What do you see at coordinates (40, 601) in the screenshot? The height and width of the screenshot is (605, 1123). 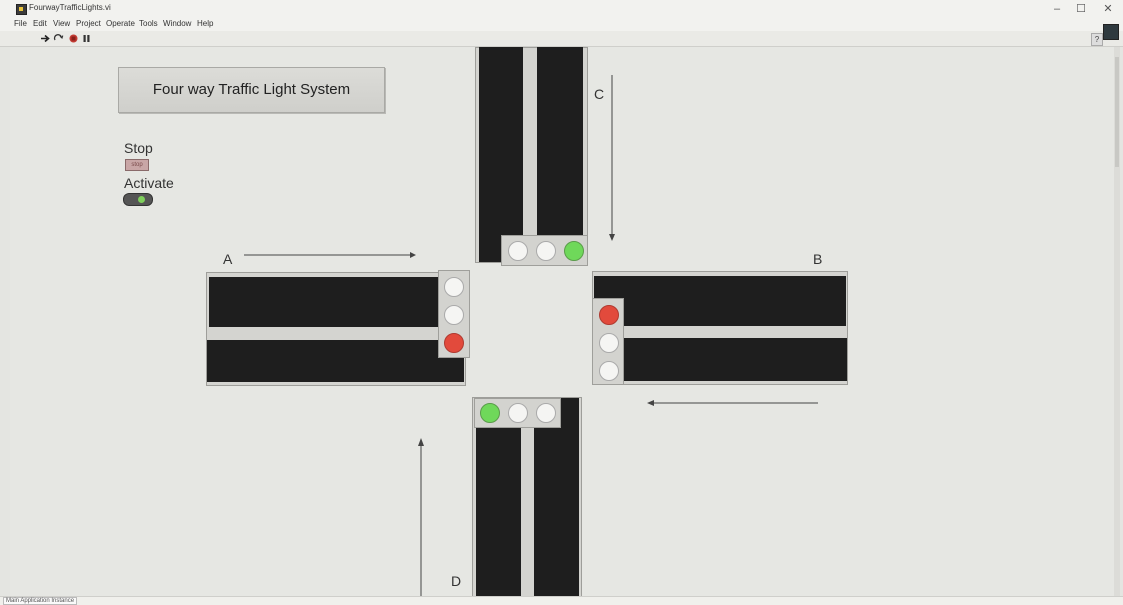 I see `application-instance: Main Application Instance` at bounding box center [40, 601].